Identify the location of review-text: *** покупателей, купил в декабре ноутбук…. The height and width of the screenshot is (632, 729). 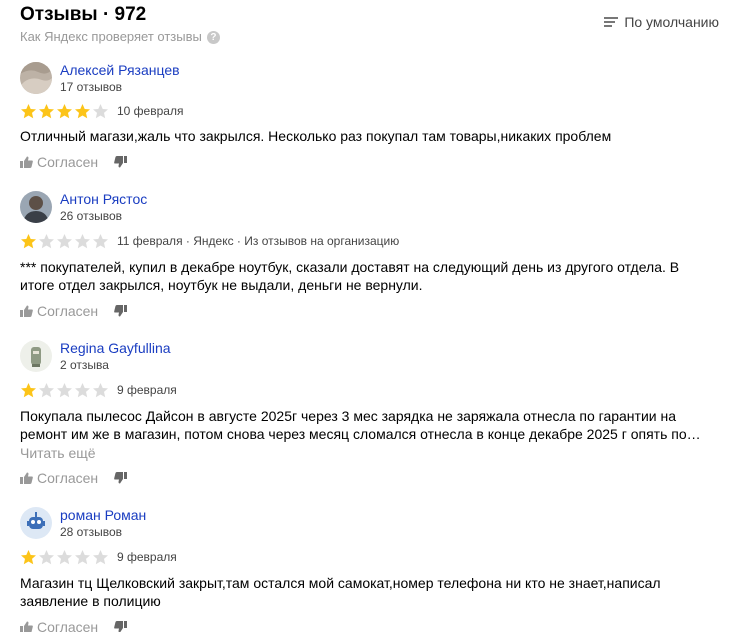
(350, 276).